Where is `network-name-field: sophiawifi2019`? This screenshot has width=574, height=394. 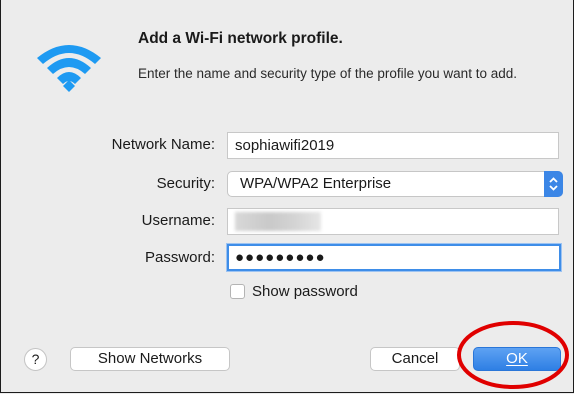 network-name-field: sophiawifi2019 is located at coordinates (393, 145).